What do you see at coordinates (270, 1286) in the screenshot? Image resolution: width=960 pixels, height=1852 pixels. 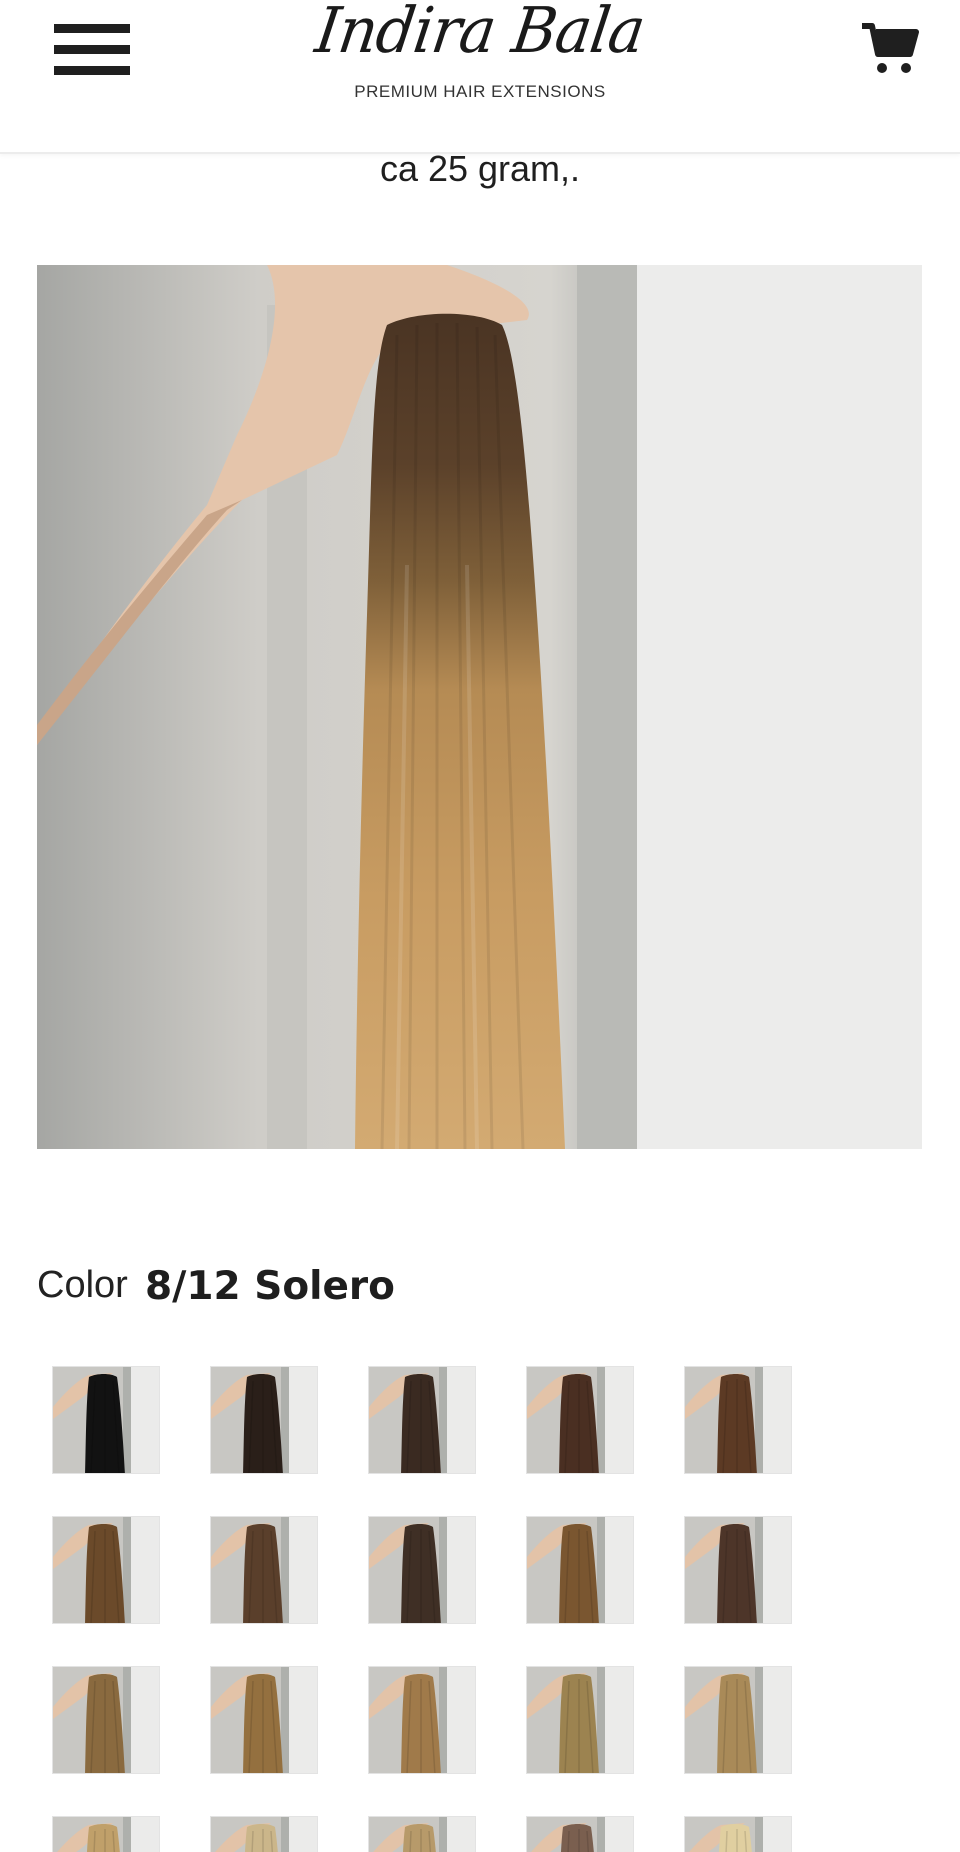 I see `selected-color-value: 8/12 Solero` at bounding box center [270, 1286].